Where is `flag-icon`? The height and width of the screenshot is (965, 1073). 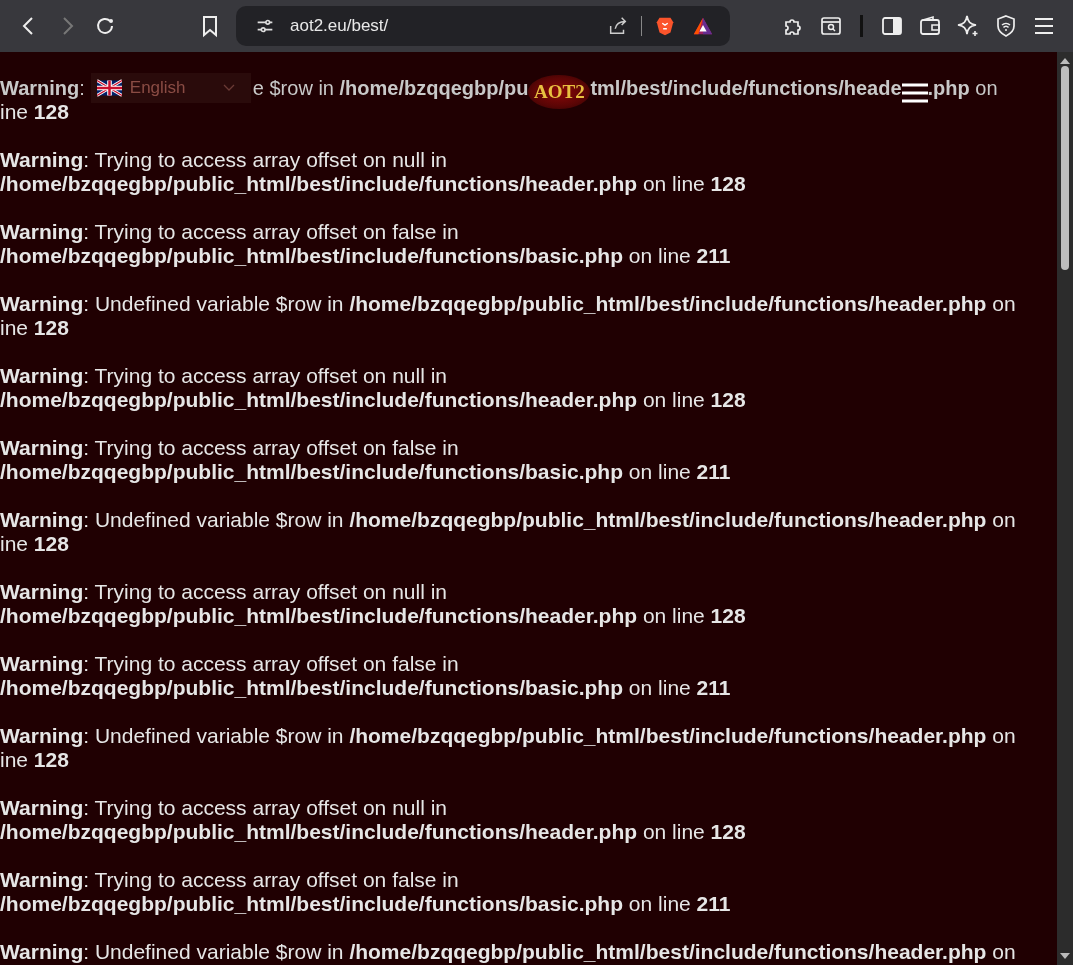 flag-icon is located at coordinates (109, 88).